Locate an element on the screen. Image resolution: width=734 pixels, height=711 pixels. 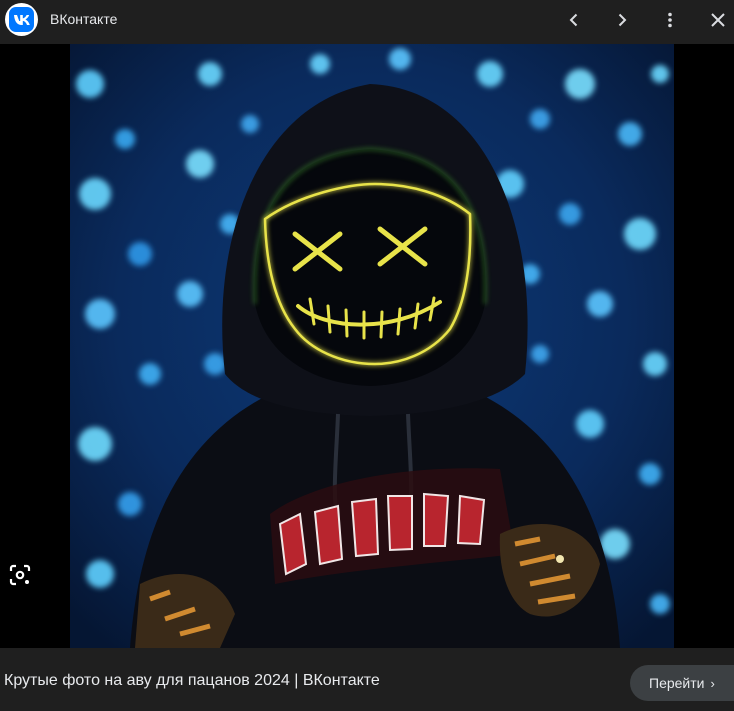
visit-button: Перейти › is located at coordinates (682, 683).